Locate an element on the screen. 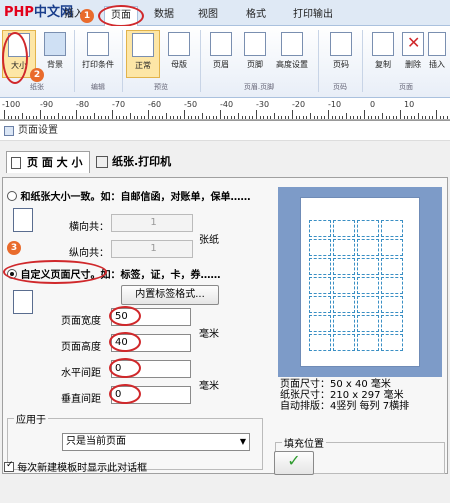 The height and width of the screenshot is (503, 450). annotation-circle-h-gap is located at coordinates (125, 368).